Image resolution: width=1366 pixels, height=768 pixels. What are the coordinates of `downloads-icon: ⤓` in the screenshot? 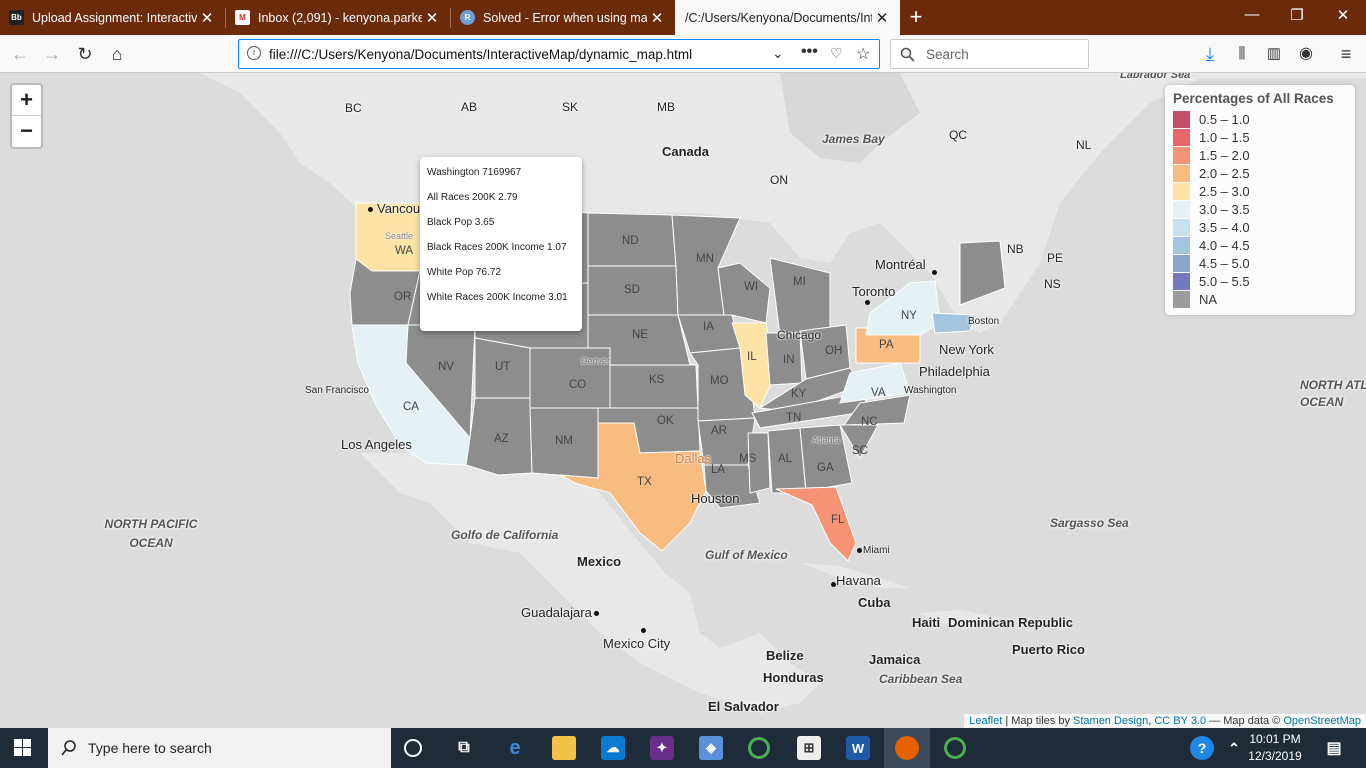 It's located at (1210, 54).